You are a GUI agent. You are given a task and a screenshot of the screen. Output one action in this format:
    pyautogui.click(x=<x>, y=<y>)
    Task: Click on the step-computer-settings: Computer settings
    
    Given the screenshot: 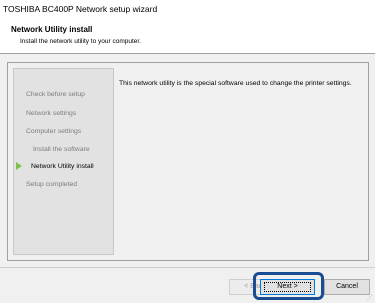 What is the action you would take?
    pyautogui.click(x=54, y=131)
    